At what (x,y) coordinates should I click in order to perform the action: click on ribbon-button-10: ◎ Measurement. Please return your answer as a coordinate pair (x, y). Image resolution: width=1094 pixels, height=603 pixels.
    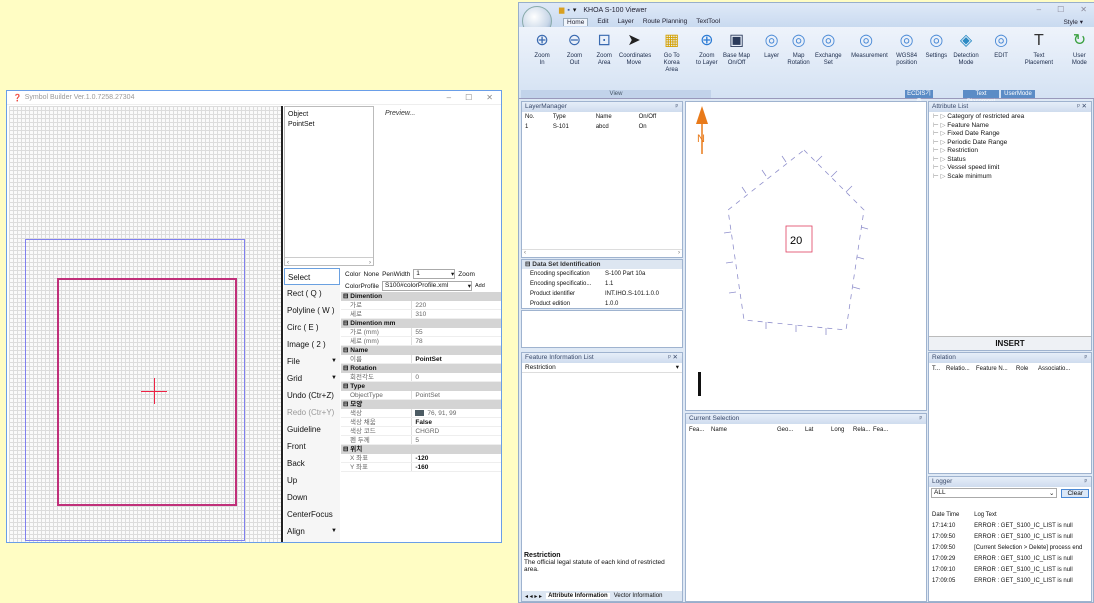
    Looking at the image, I should click on (869, 45).